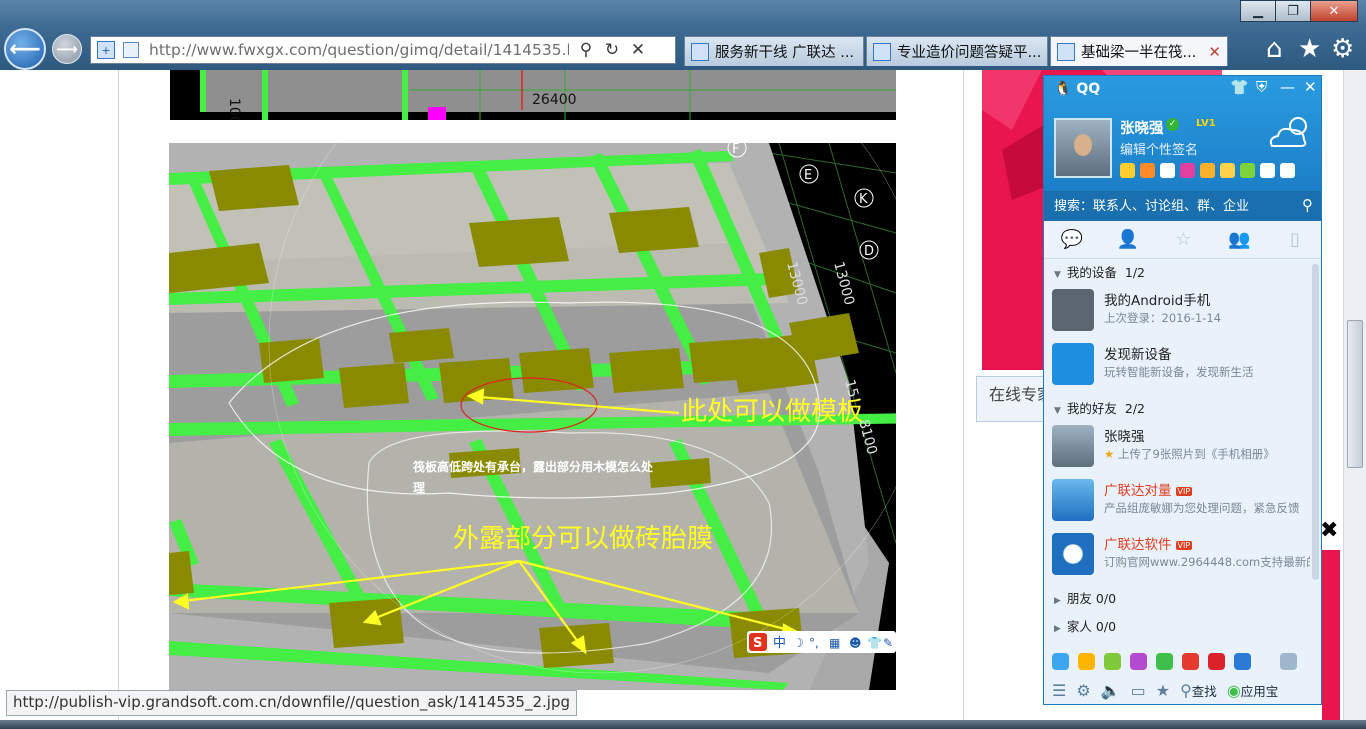 The image size is (1366, 729). What do you see at coordinates (25, 49) in the screenshot?
I see `back-button: ⟵` at bounding box center [25, 49].